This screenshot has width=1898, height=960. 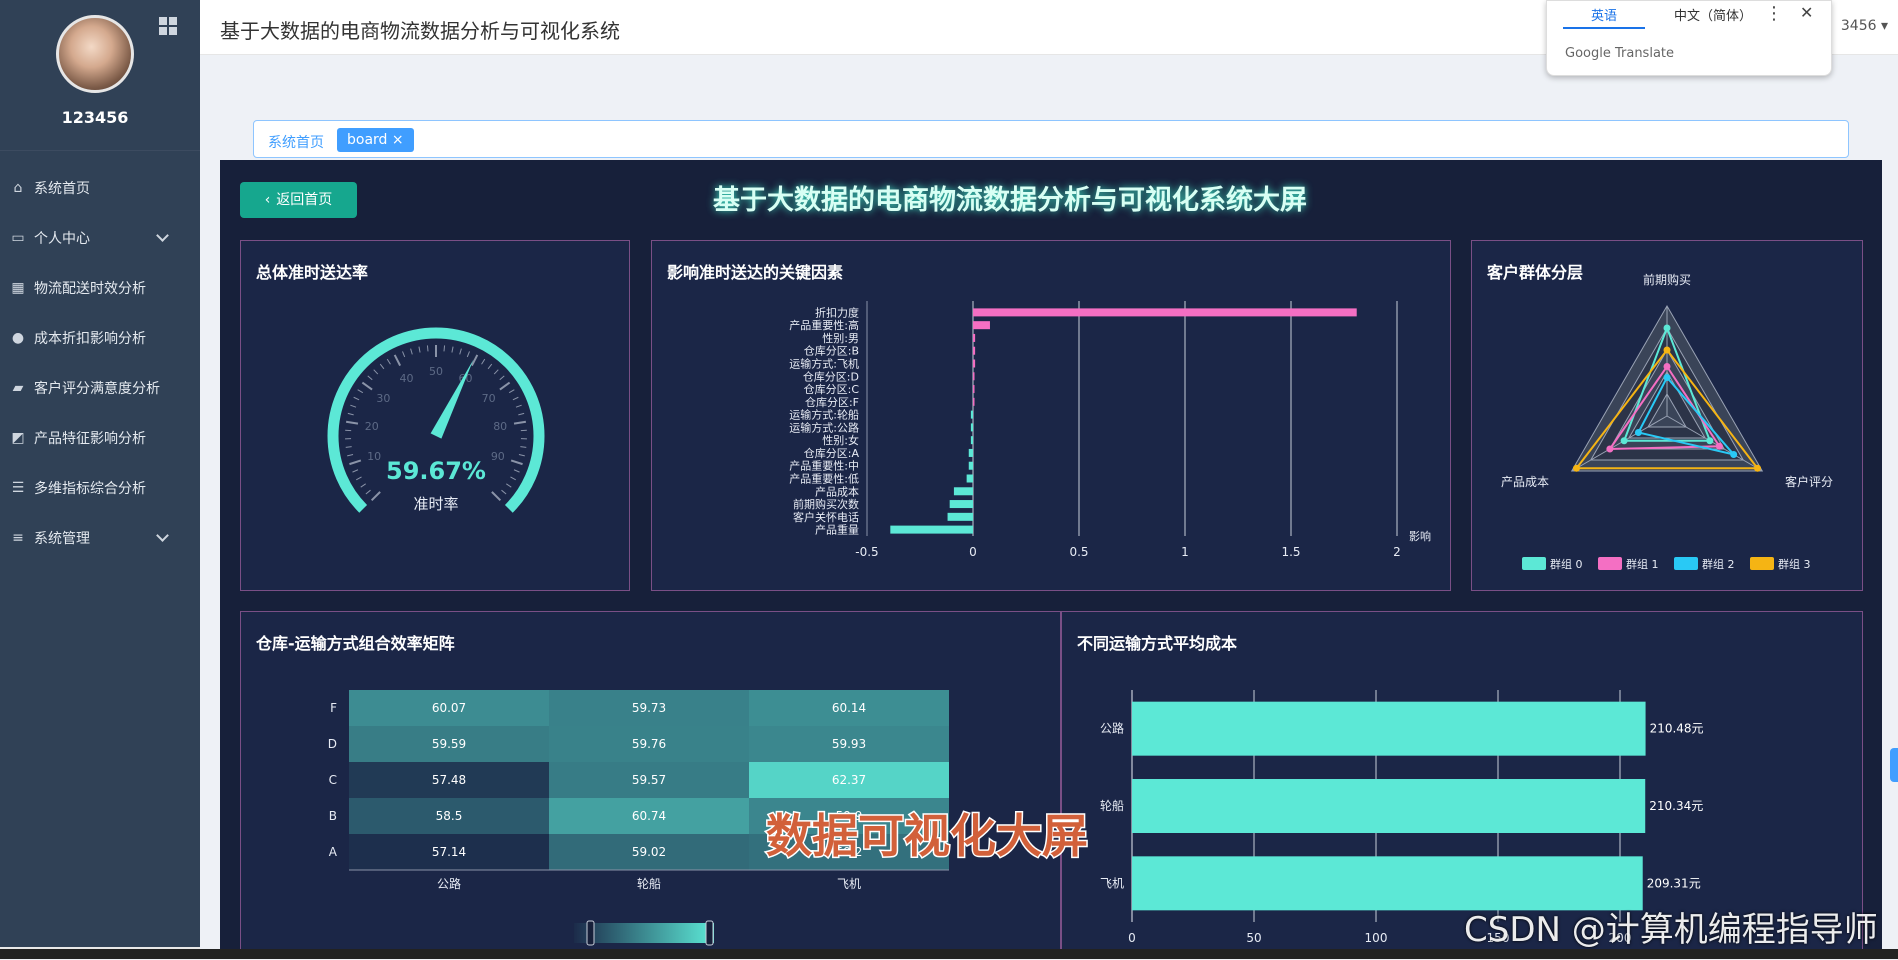 I want to click on gauge-tick-label: 90, so click(x=498, y=456).